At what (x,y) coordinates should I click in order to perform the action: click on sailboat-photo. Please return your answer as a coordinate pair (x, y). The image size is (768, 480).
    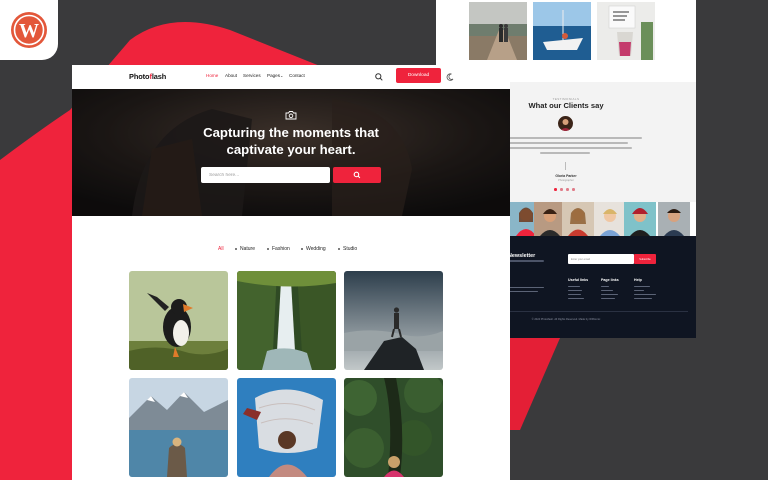
    Looking at the image, I should click on (562, 31).